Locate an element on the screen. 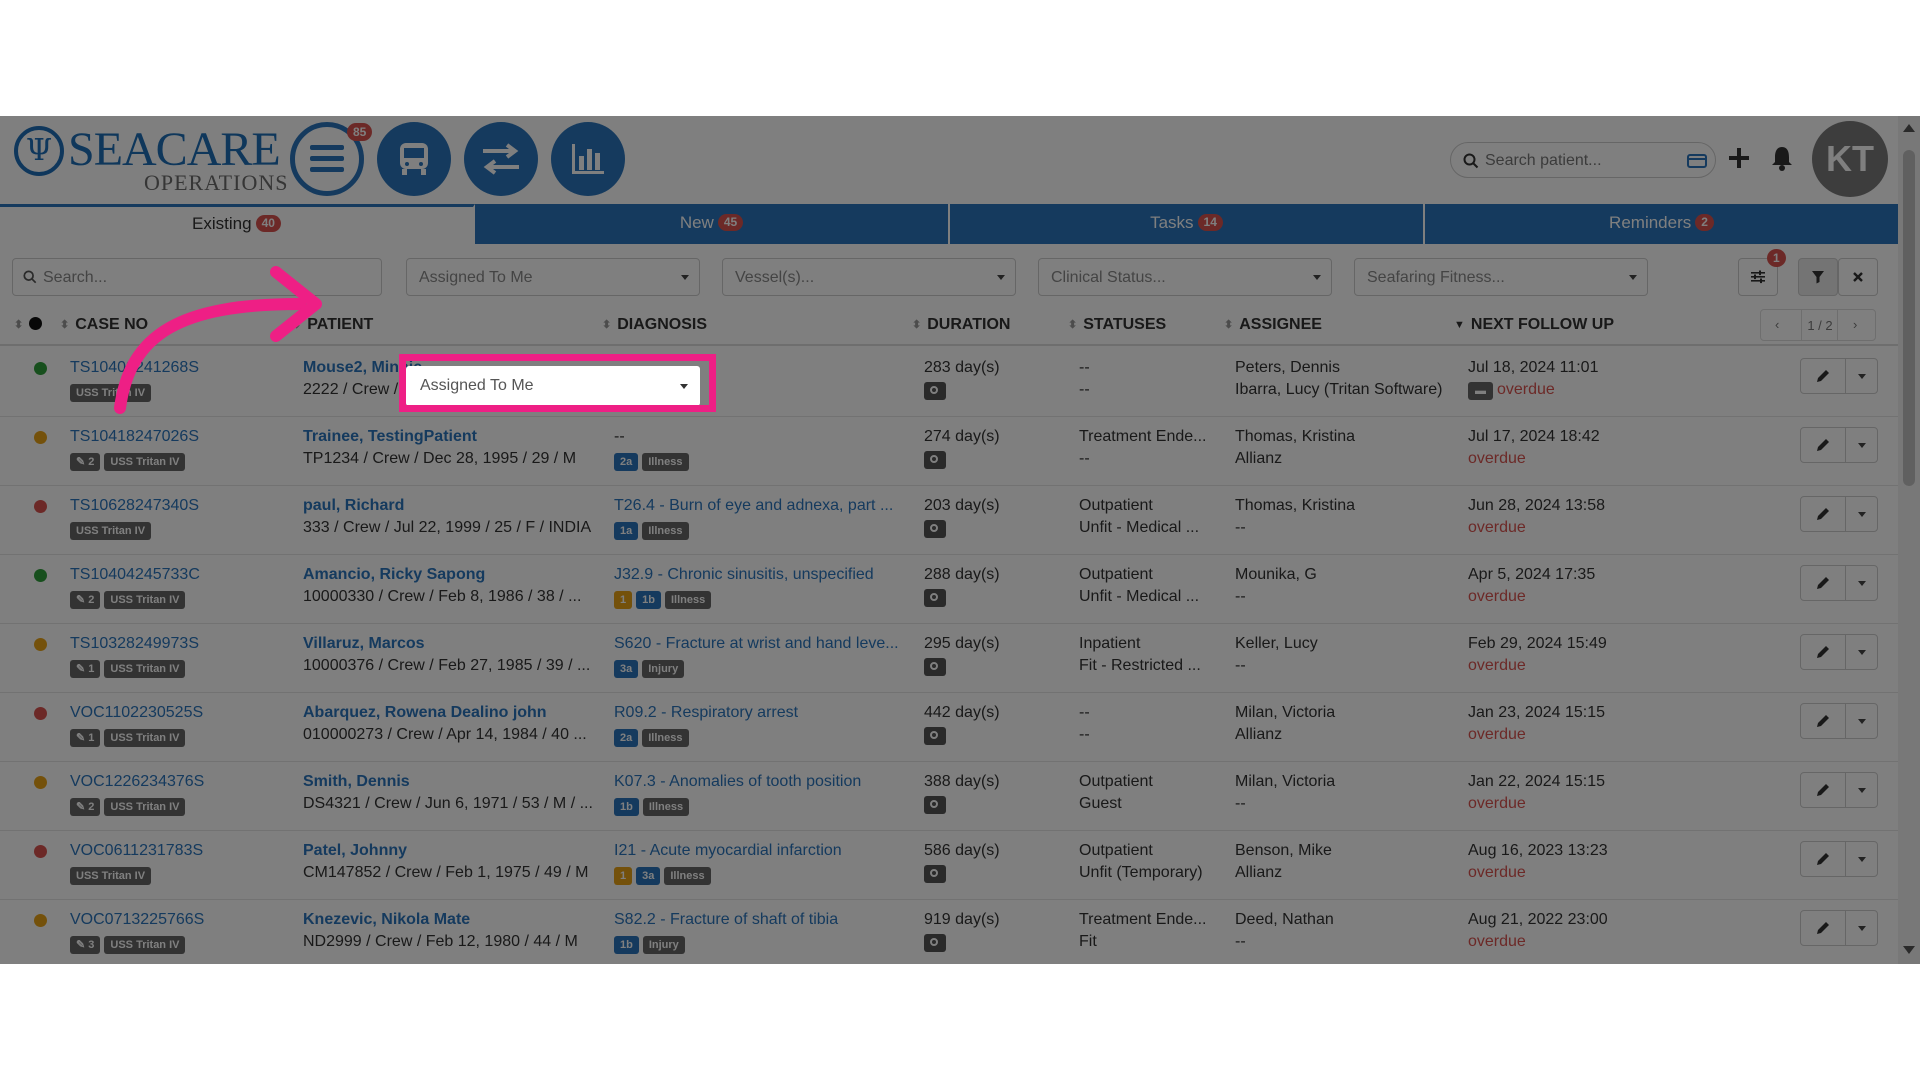  patient-name-link: Abarquez, Rowena Dealino john is located at coordinates (448, 713).